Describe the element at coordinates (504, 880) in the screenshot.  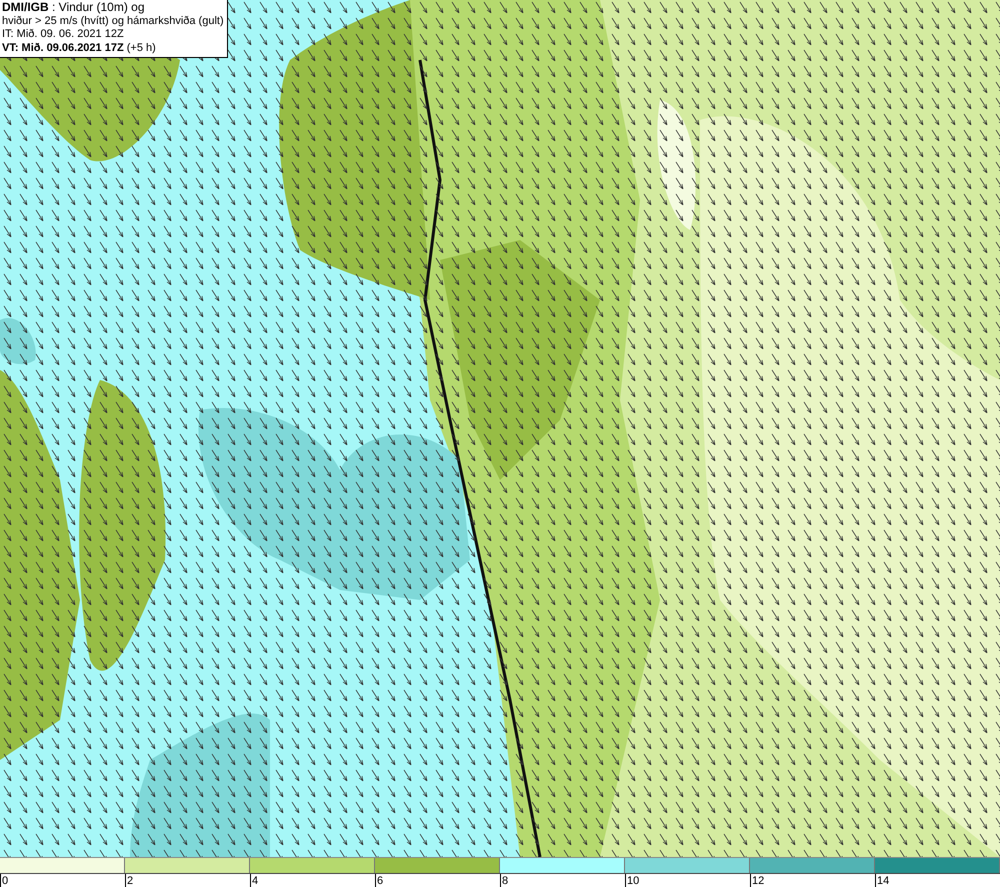
I see `legend-tick-label: 8` at that location.